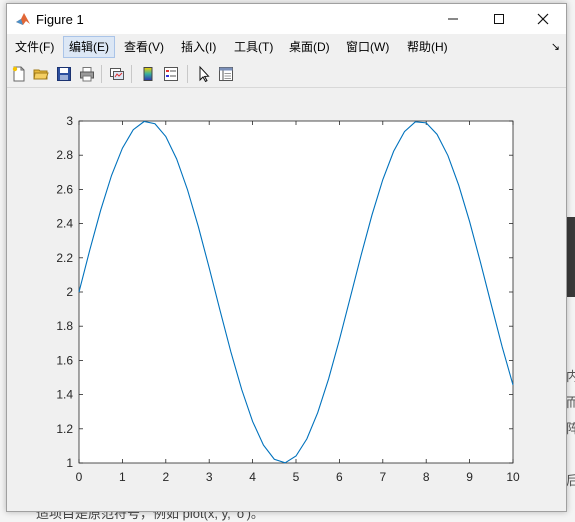  Describe the element at coordinates (309, 47) in the screenshot. I see `menu-desktop: 桌面(D)` at that location.